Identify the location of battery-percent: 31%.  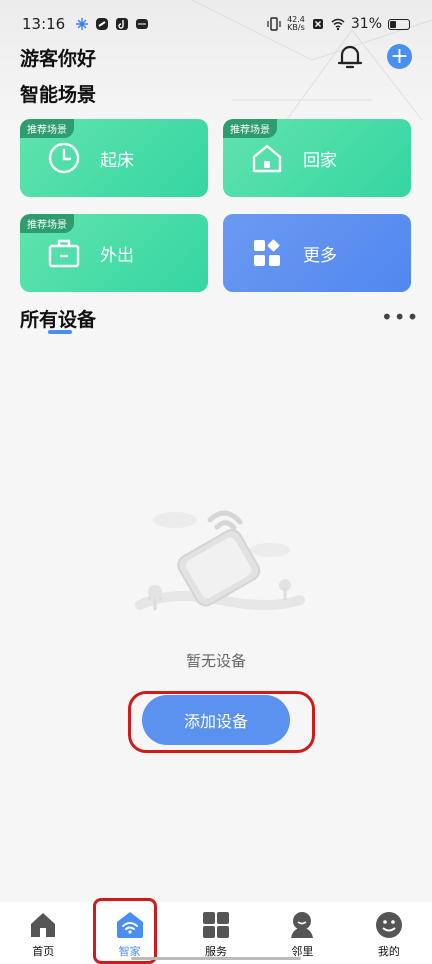
(366, 24).